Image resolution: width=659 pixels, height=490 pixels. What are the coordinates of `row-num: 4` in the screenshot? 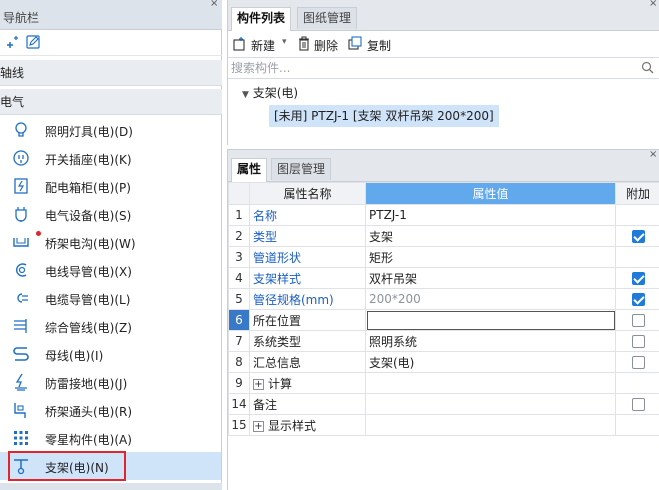 It's located at (239, 278).